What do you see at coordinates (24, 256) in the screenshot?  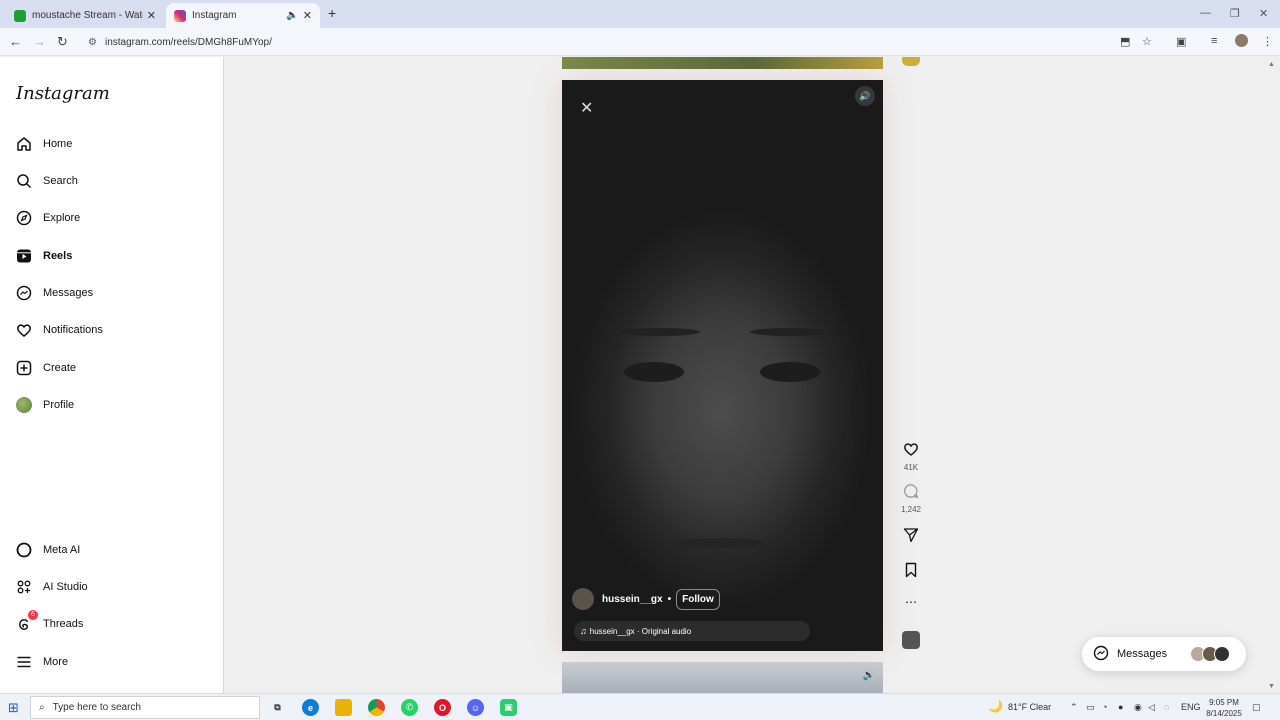 I see `reels-icon` at bounding box center [24, 256].